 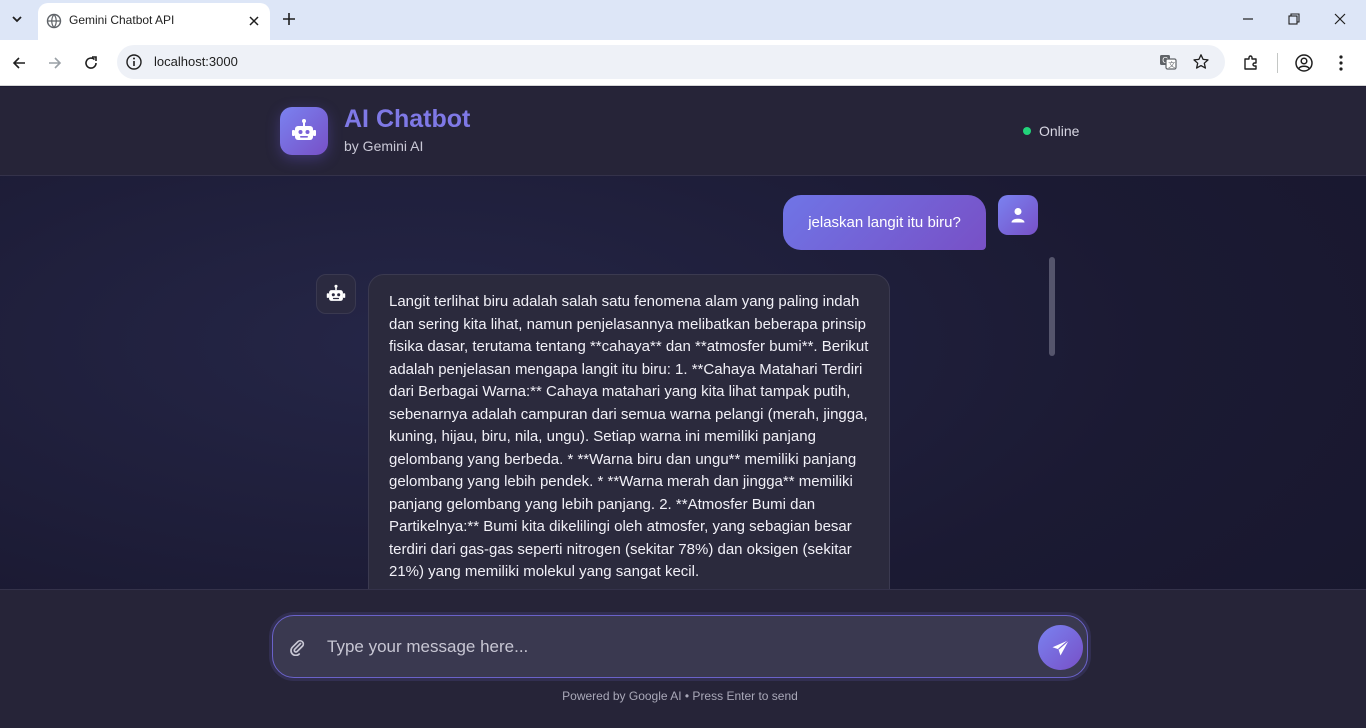 I want to click on user-message-text: jelaskan langit itu biru?, so click(x=884, y=222).